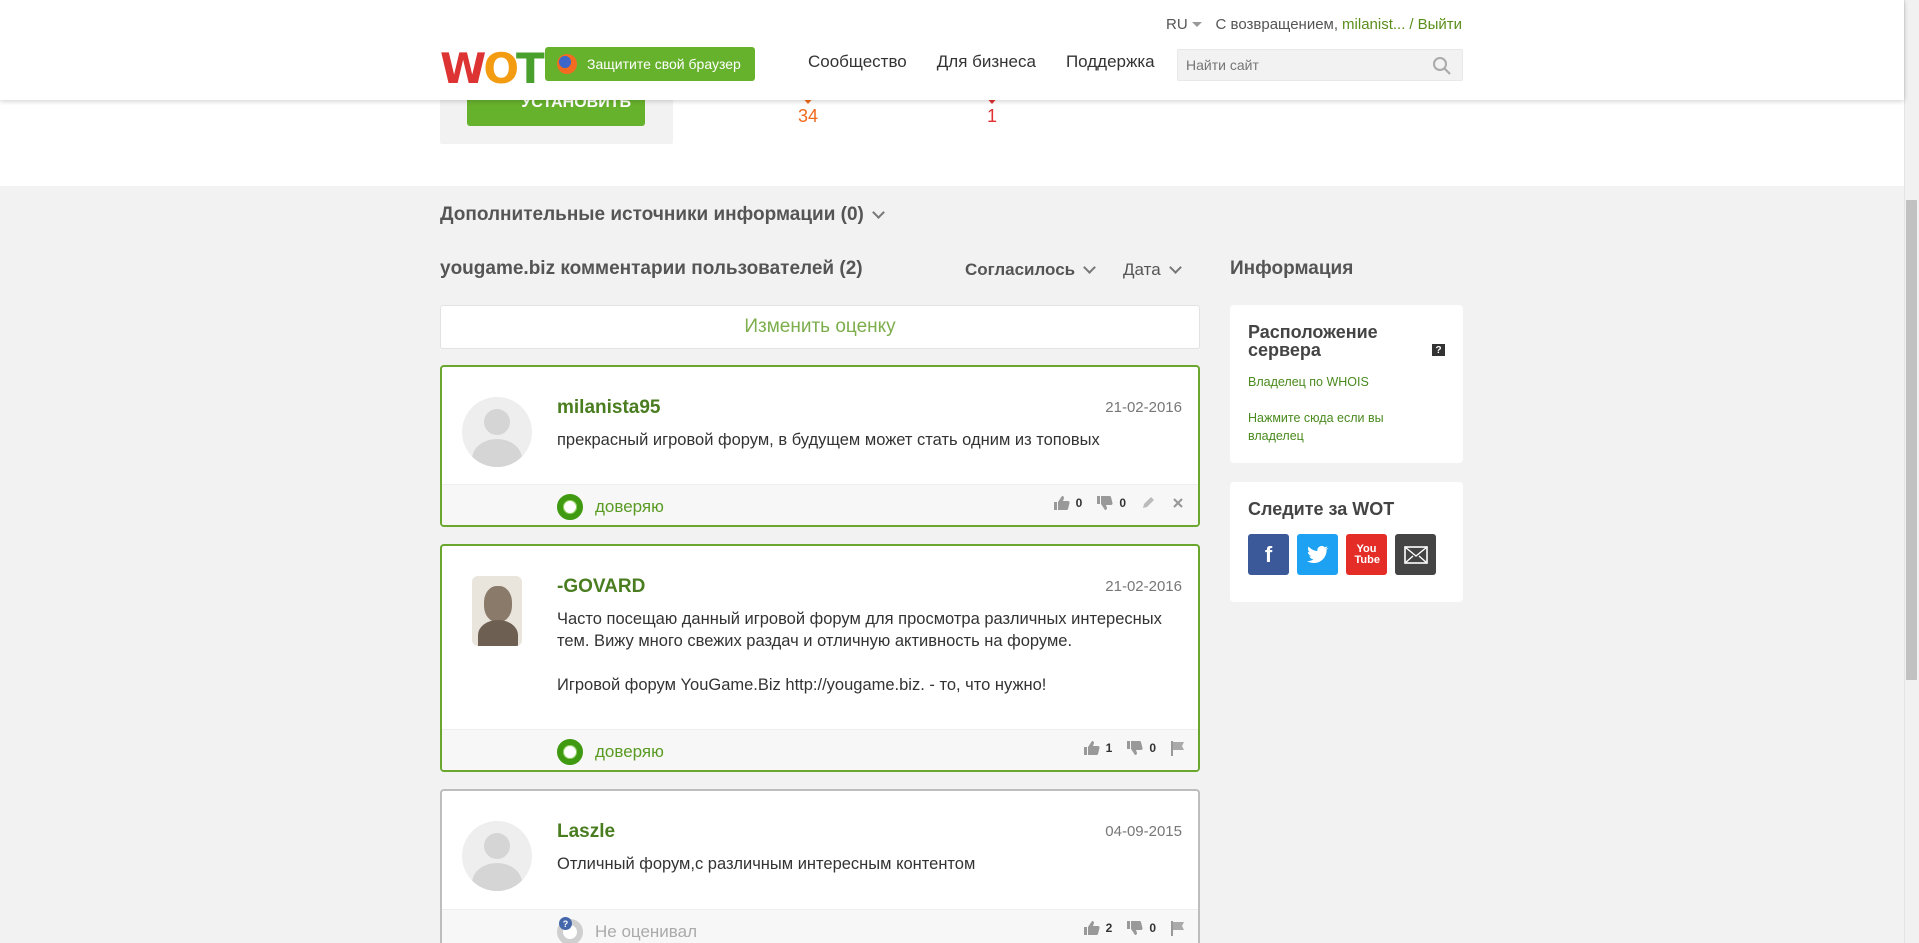 The width and height of the screenshot is (1919, 943). Describe the element at coordinates (530, 68) in the screenshot. I see `logo-letter: T` at that location.